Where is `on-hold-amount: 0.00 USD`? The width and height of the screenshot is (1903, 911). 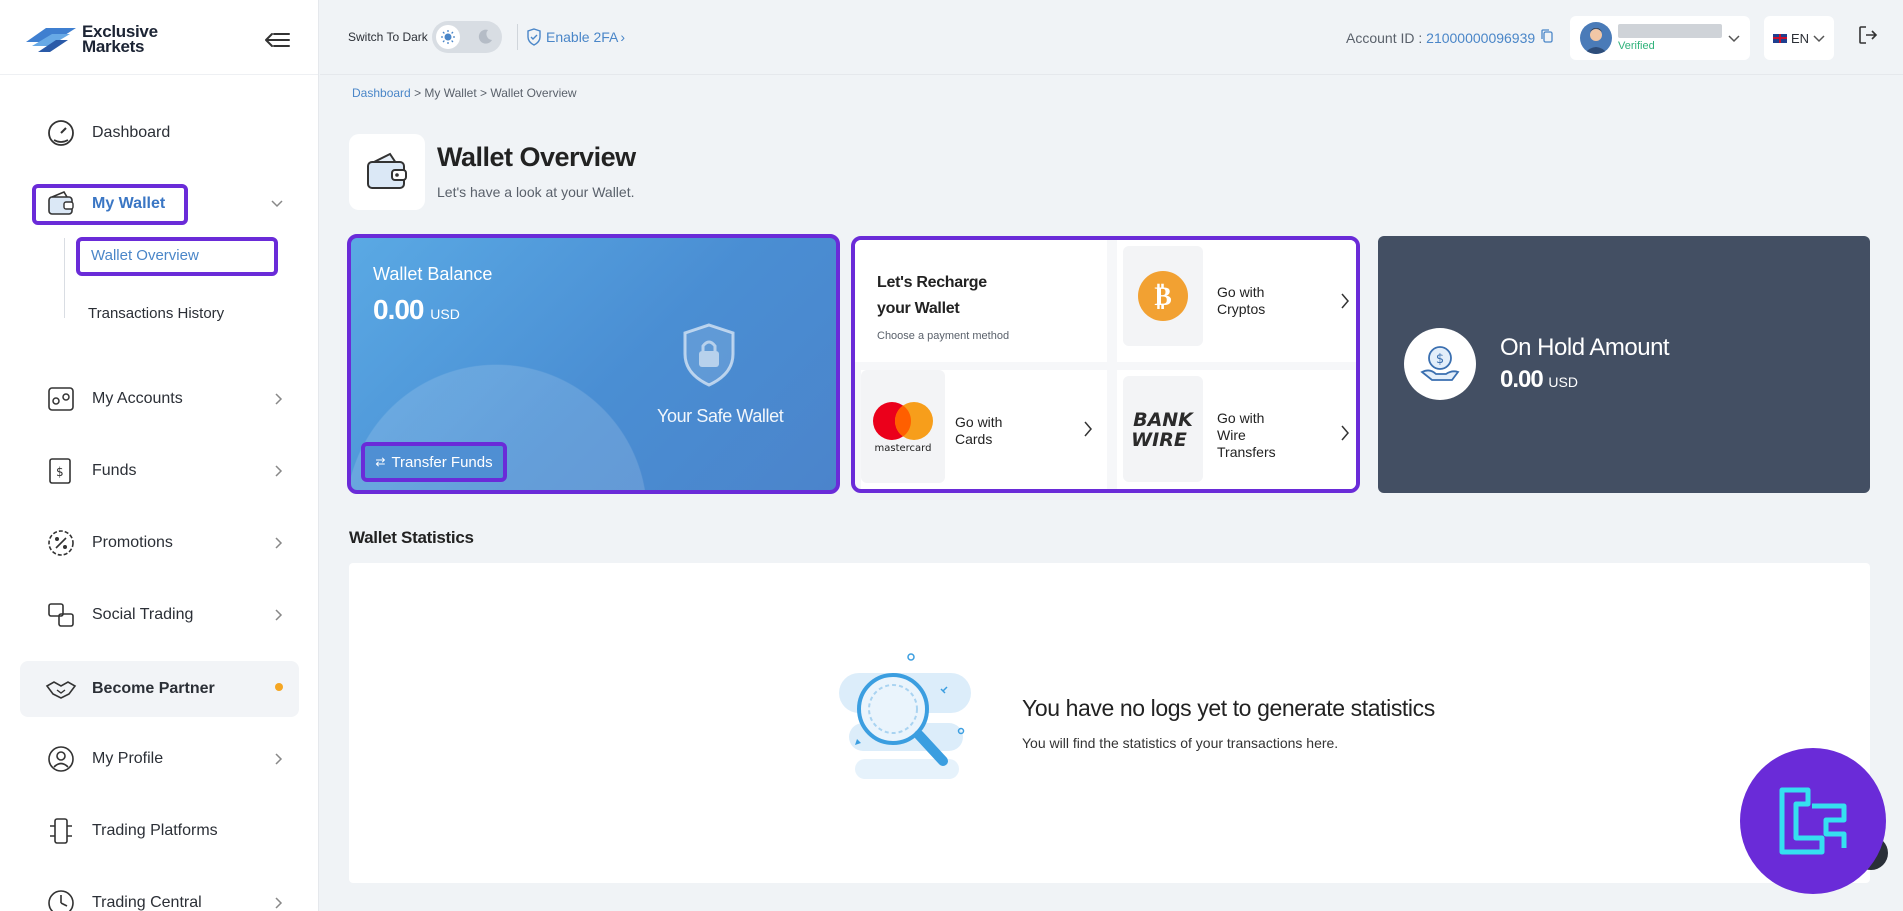 on-hold-amount: 0.00 USD is located at coordinates (1539, 380).